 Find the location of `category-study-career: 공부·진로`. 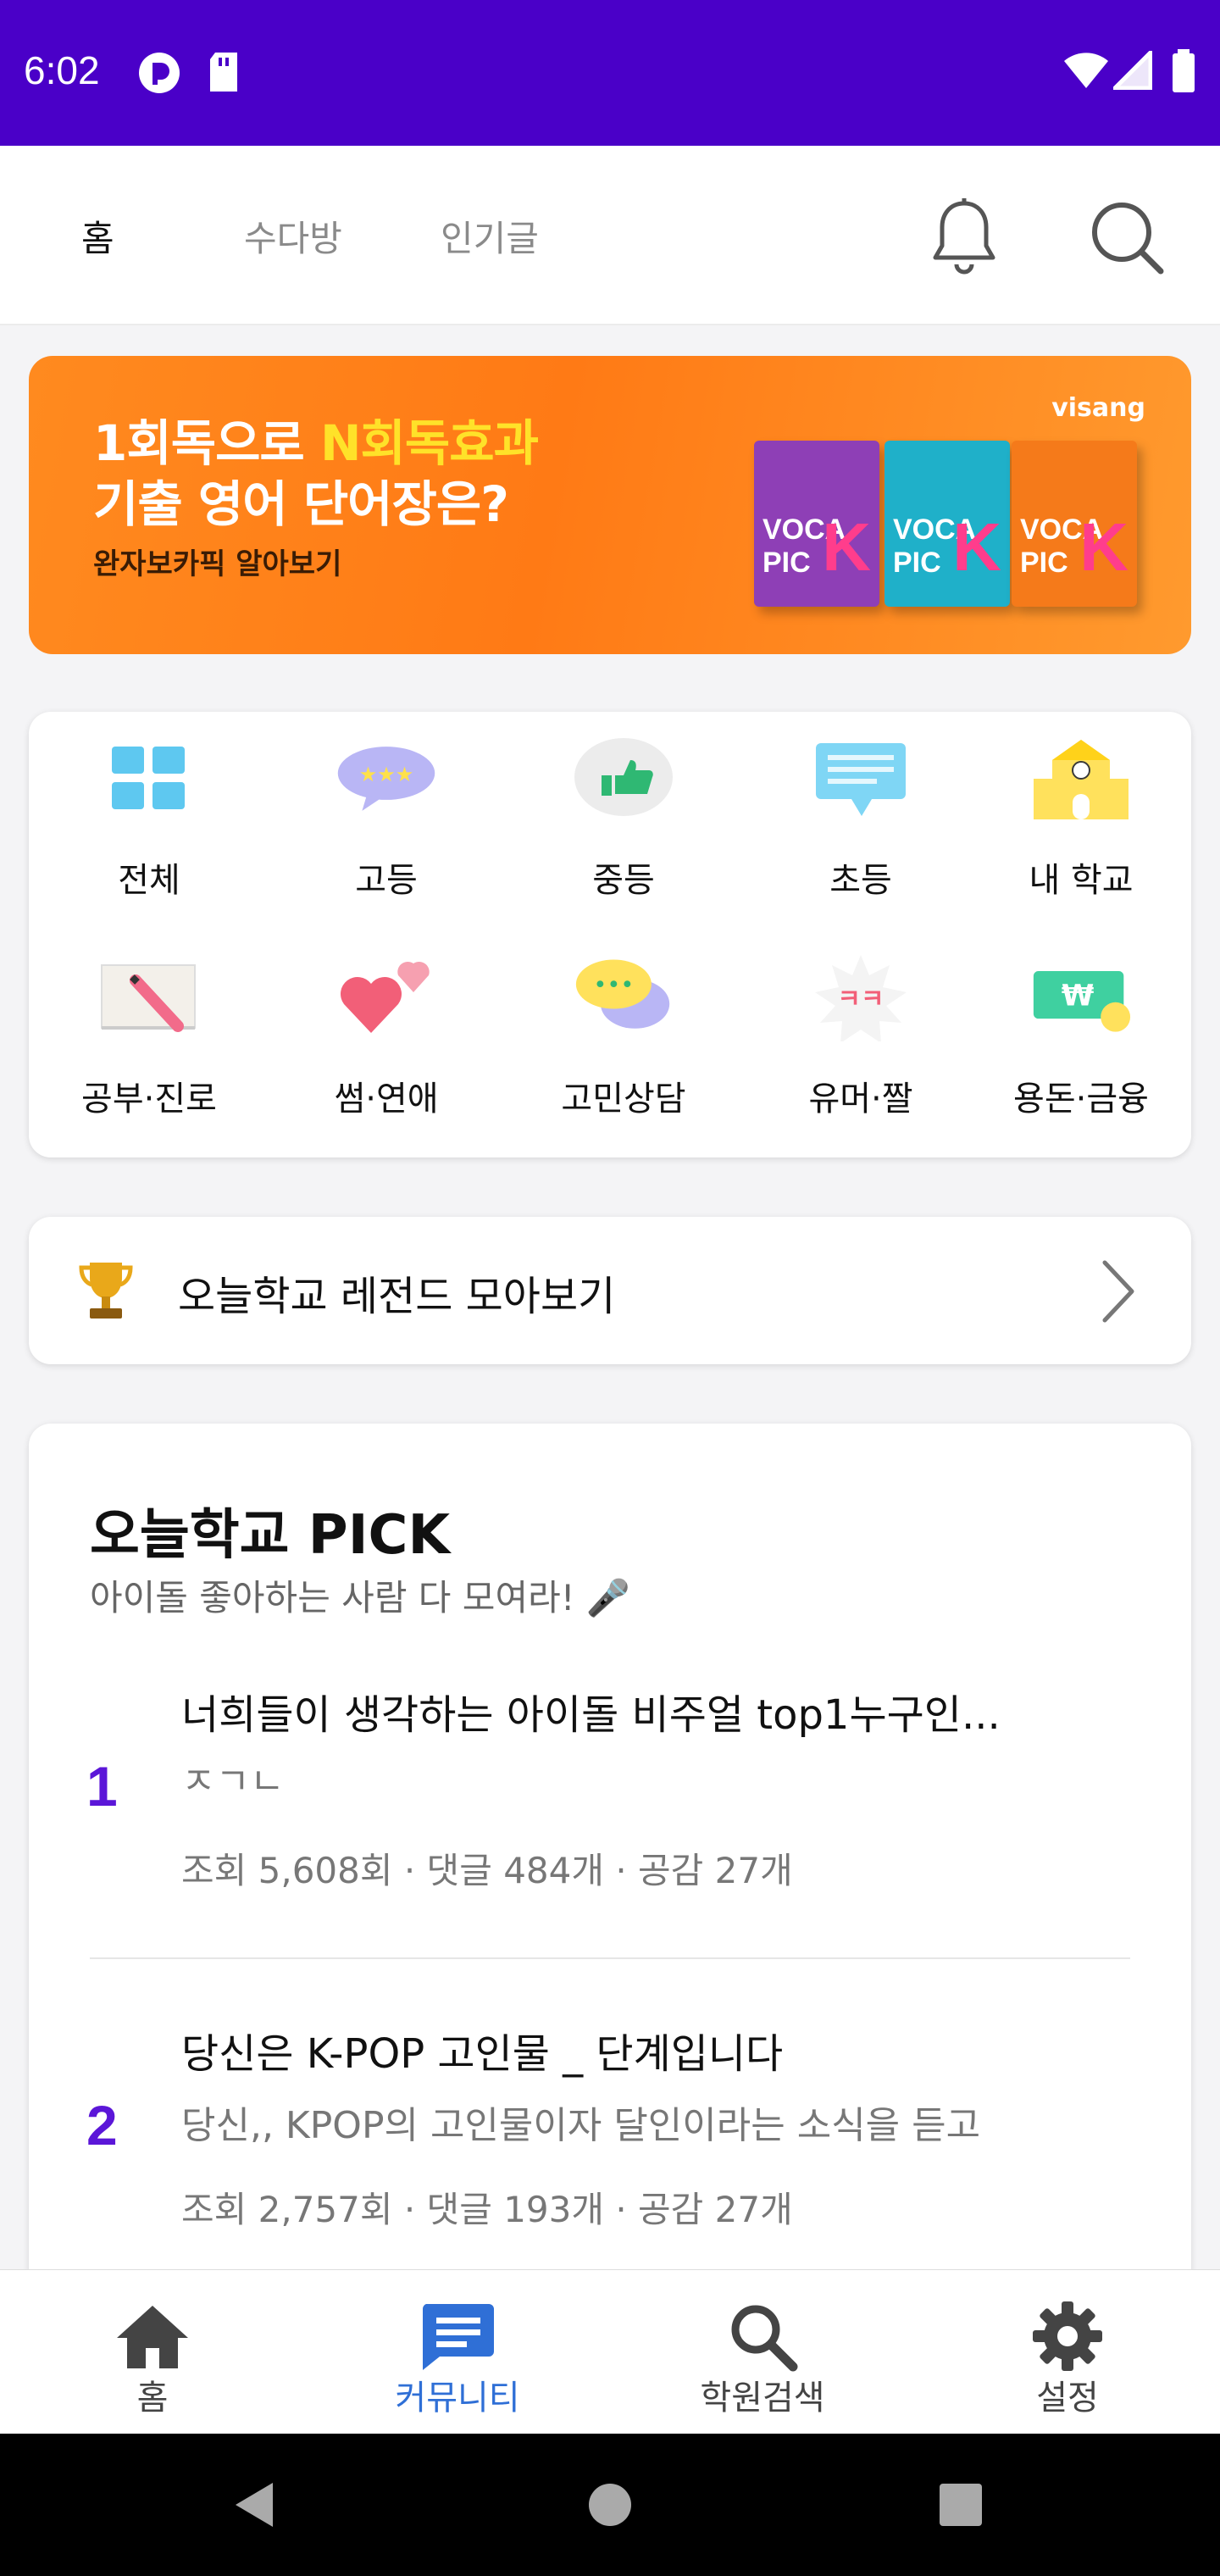

category-study-career: 공부·진로 is located at coordinates (149, 1032).